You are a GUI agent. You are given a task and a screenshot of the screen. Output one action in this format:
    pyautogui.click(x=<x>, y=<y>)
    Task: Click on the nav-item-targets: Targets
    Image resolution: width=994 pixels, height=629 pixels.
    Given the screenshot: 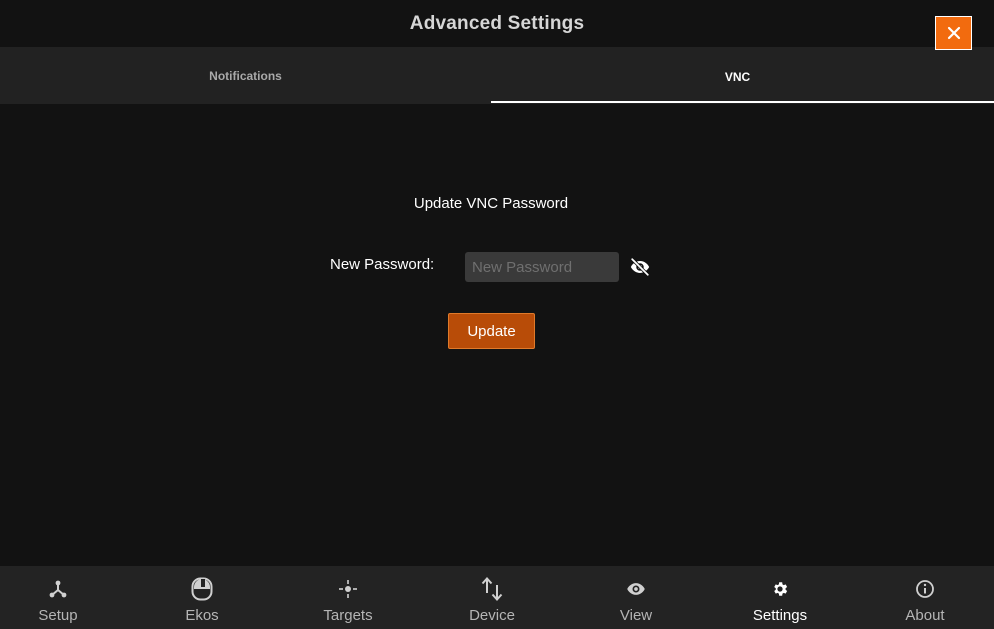 What is the action you would take?
    pyautogui.click(x=348, y=597)
    